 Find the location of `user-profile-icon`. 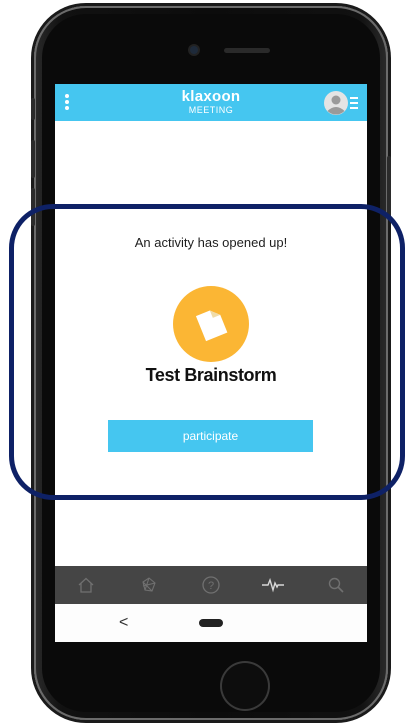

user-profile-icon is located at coordinates (342, 103).